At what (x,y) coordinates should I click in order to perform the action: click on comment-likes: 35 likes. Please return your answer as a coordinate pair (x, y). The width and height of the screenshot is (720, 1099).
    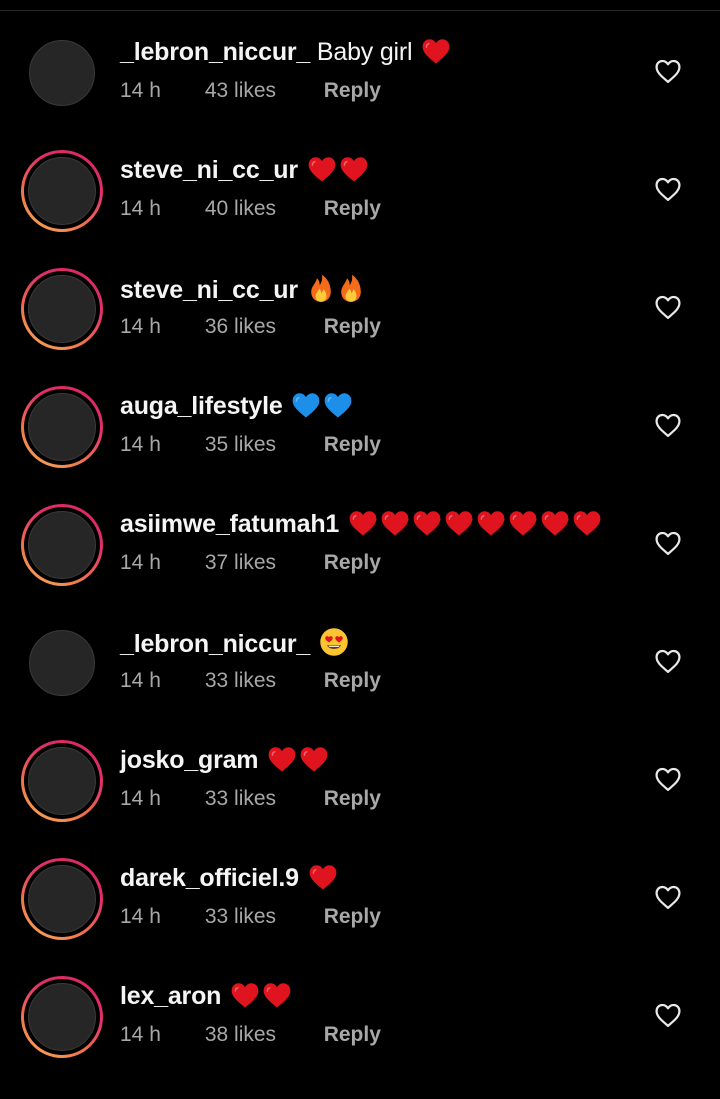
    Looking at the image, I should click on (261, 445).